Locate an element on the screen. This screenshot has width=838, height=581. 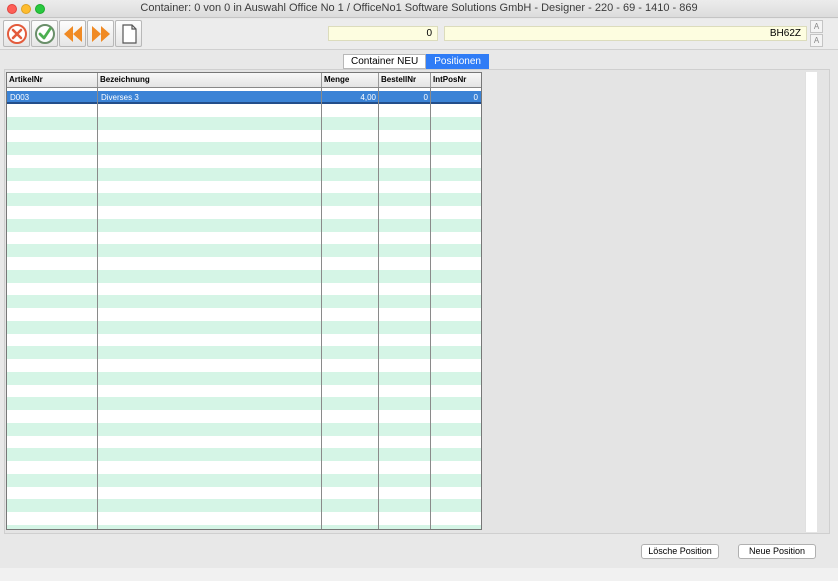
cancel-x-icon is located at coordinates (17, 34).